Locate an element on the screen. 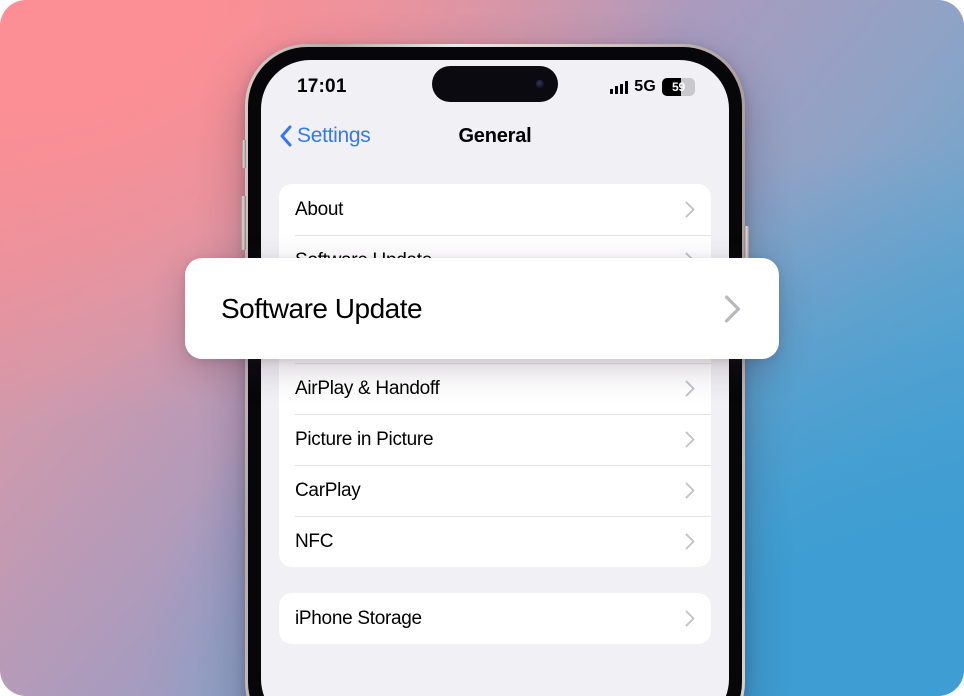 Image resolution: width=964 pixels, height=696 pixels. navigation-bar: Settings General is located at coordinates (495, 136).